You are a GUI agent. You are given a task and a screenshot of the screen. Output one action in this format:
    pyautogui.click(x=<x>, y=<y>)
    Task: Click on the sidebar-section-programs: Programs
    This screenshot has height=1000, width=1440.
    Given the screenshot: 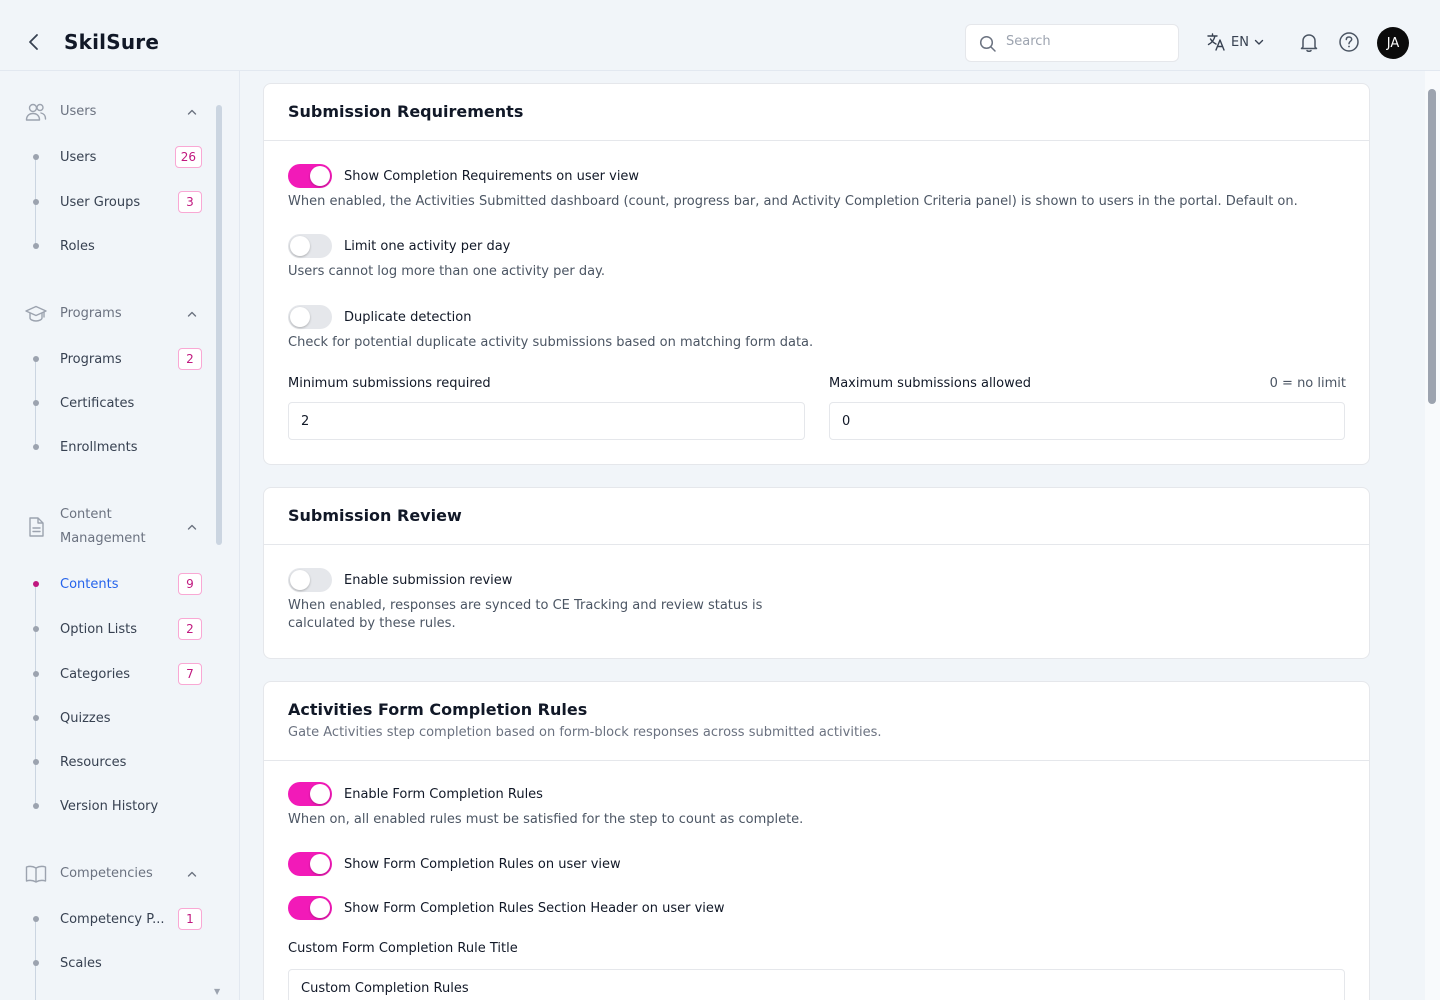 What is the action you would take?
    pyautogui.click(x=114, y=314)
    